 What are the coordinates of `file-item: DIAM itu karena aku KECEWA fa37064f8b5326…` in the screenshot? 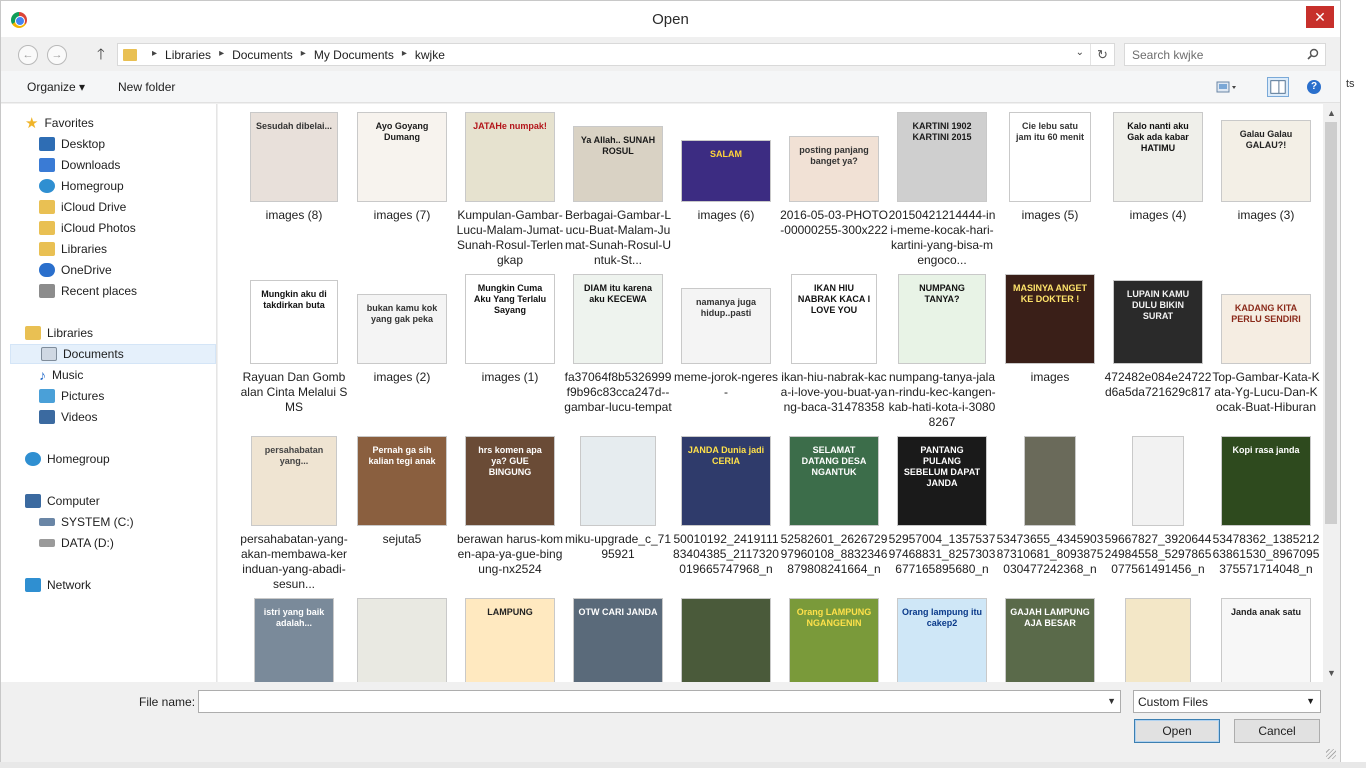 It's located at (618, 344).